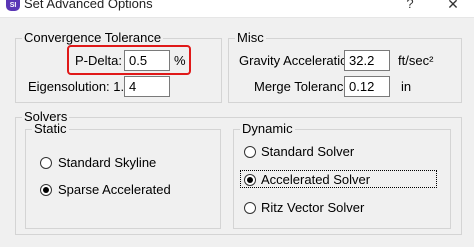 The height and width of the screenshot is (247, 474). I want to click on ritz-vector-solver-label: Ritz Vector Solver, so click(312, 208).